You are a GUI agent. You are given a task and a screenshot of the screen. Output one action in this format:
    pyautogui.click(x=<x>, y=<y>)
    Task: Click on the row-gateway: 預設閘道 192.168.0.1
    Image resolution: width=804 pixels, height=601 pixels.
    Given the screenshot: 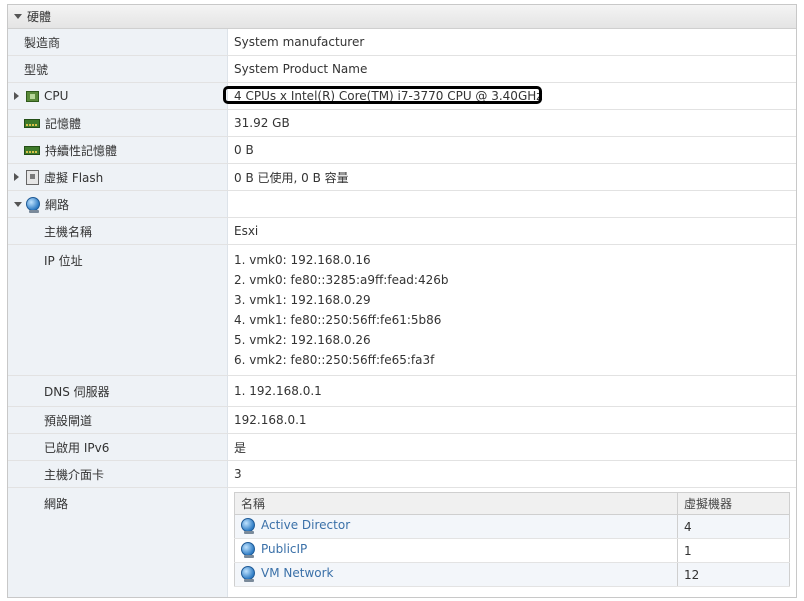 What is the action you would take?
    pyautogui.click(x=402, y=420)
    